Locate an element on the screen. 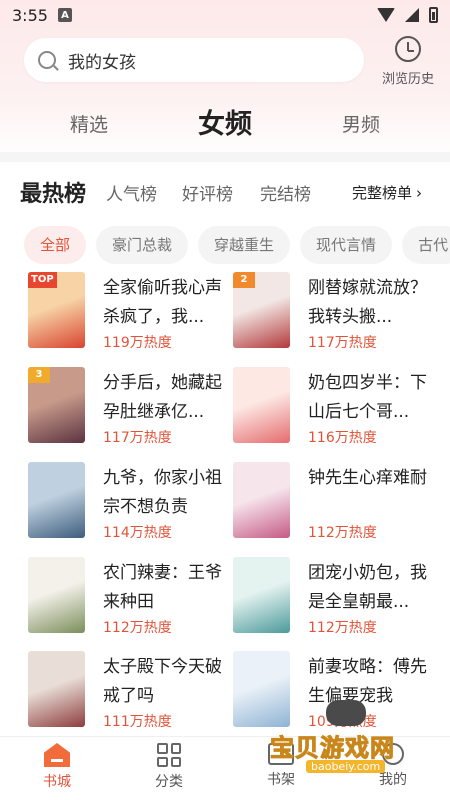 This screenshot has height=800, width=450. chip-all: 全部 is located at coordinates (55, 245).